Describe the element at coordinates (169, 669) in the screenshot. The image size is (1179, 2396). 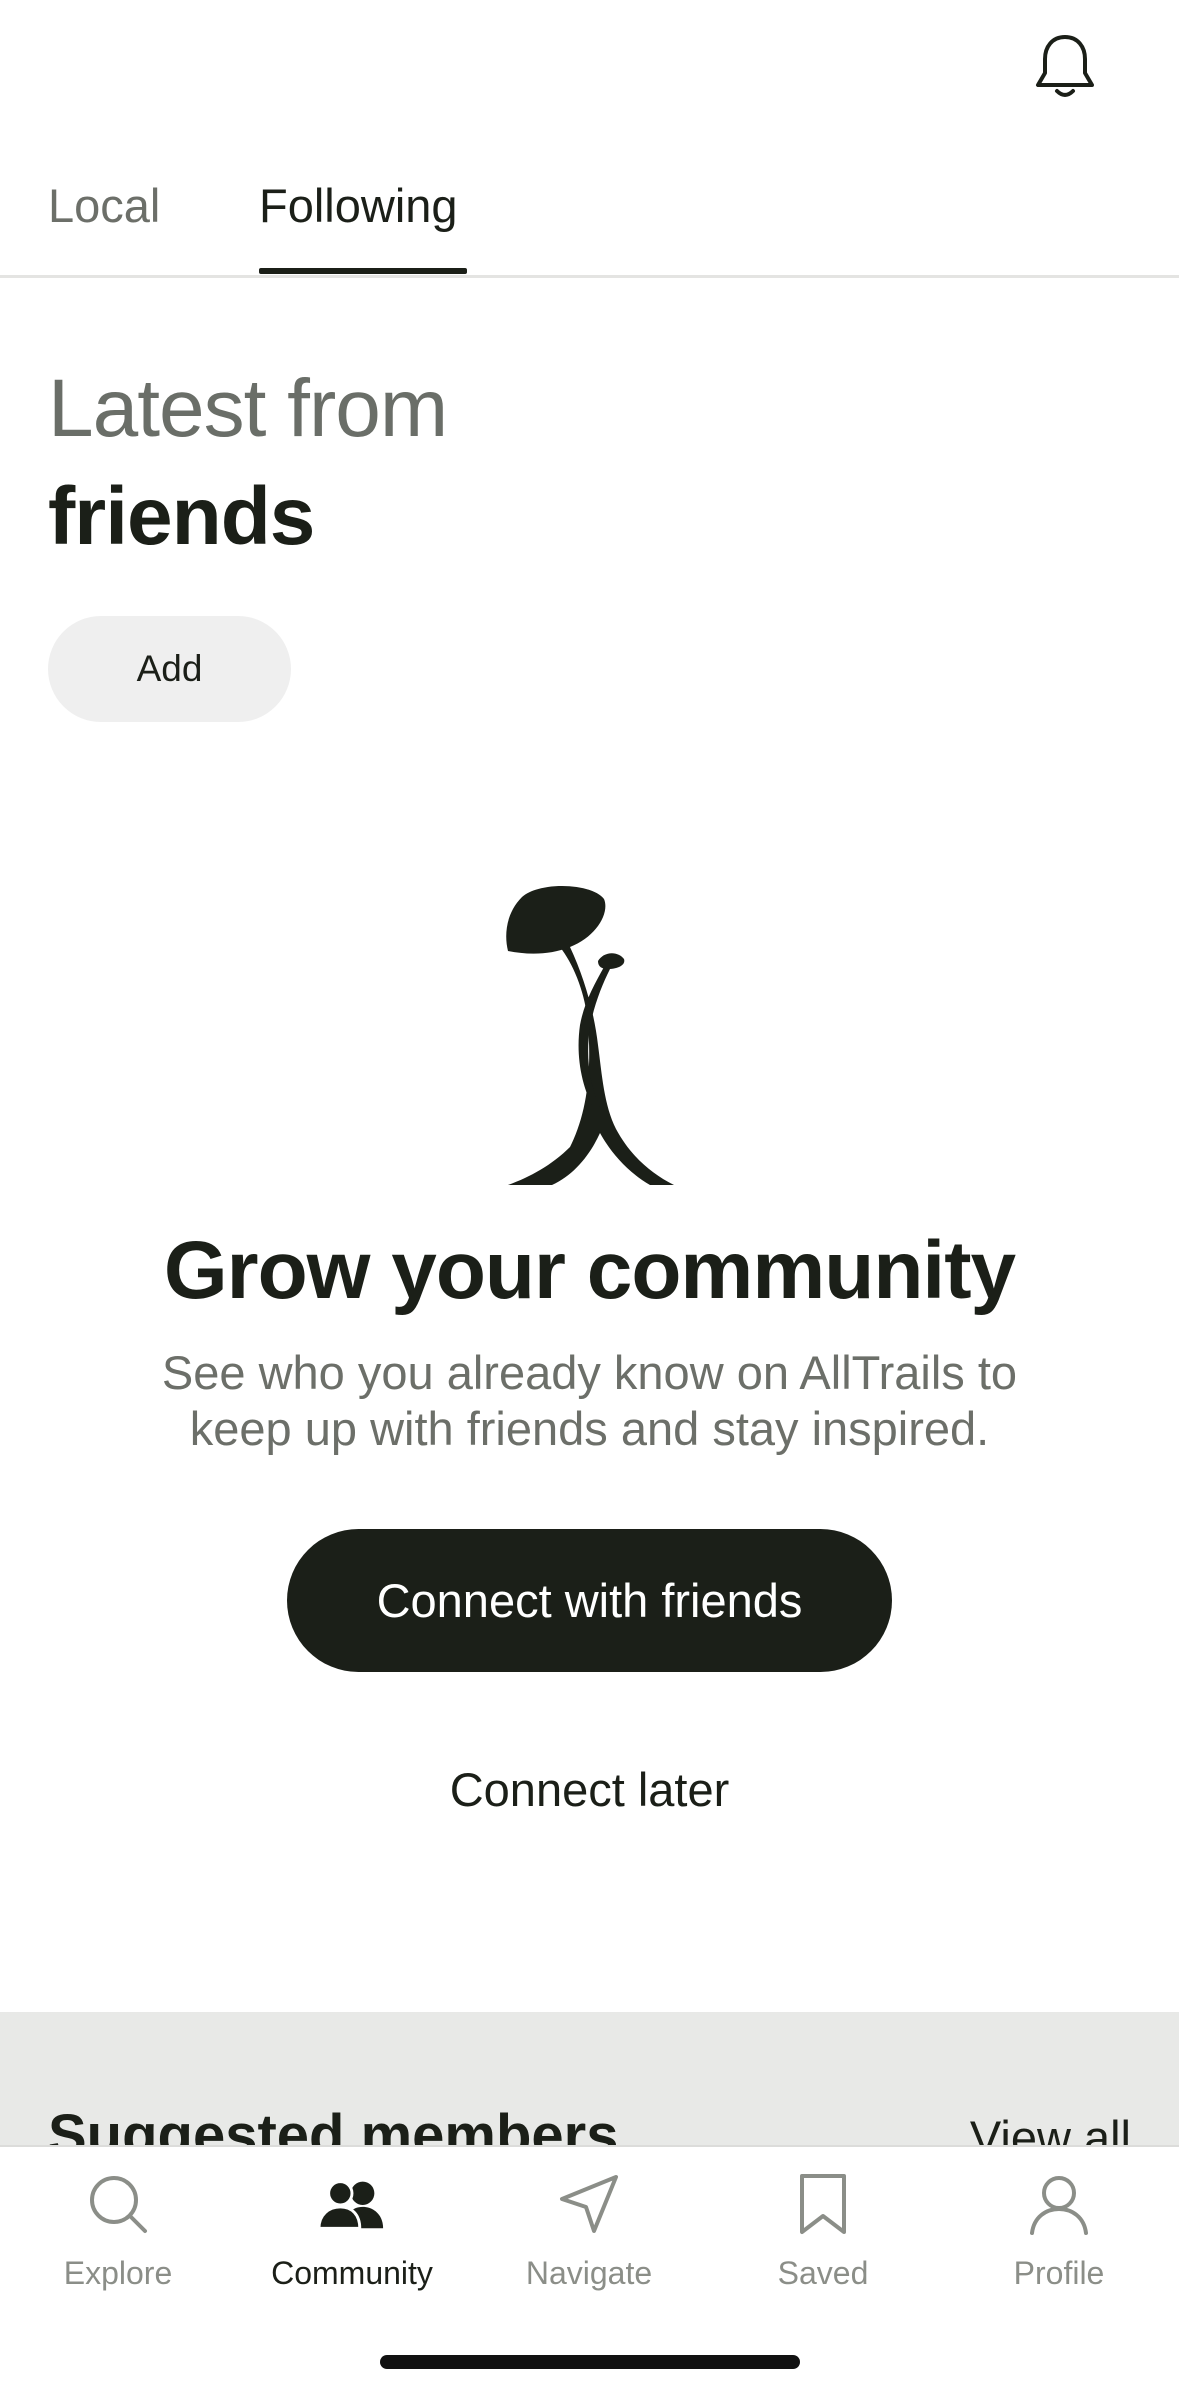
I see `add-button: Add` at that location.